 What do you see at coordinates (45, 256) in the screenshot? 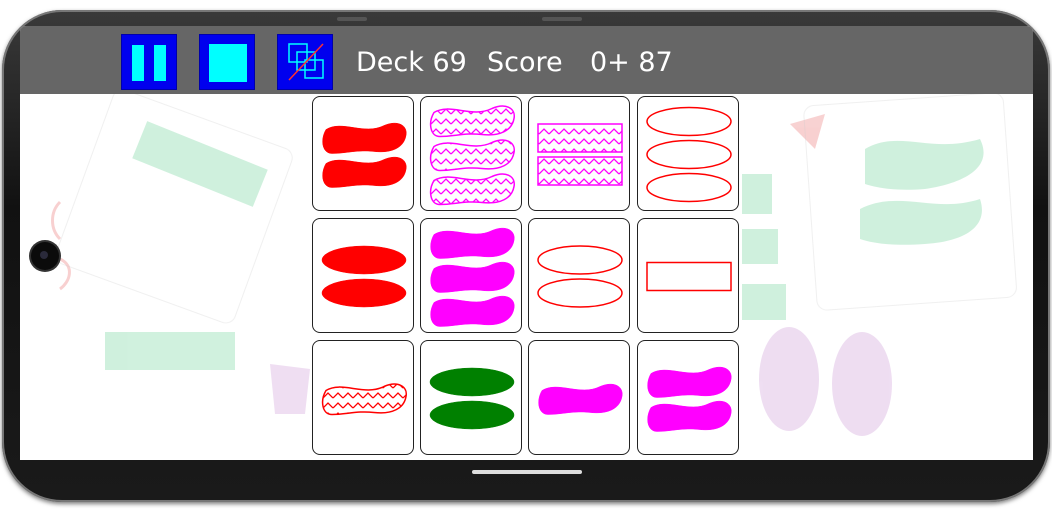
I see `front-camera` at bounding box center [45, 256].